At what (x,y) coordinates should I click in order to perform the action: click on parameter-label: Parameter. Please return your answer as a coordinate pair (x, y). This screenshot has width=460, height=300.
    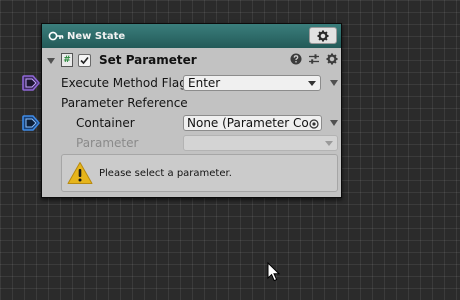
    Looking at the image, I should click on (107, 143).